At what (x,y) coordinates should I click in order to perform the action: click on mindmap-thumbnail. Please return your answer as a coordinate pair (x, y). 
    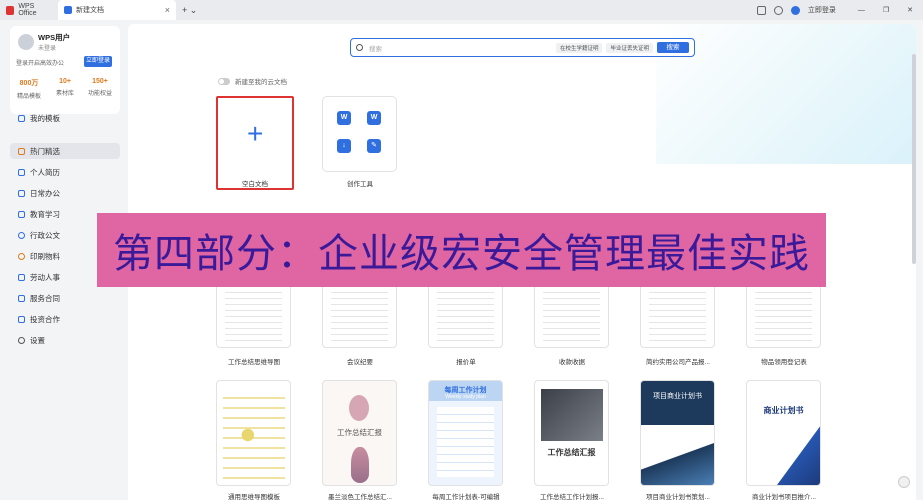
    Looking at the image, I should click on (254, 435).